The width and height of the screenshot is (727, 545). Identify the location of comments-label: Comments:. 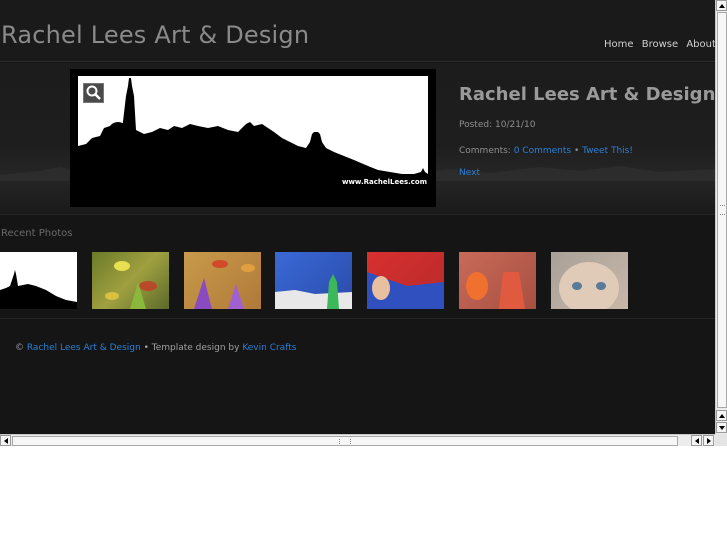
(485, 151).